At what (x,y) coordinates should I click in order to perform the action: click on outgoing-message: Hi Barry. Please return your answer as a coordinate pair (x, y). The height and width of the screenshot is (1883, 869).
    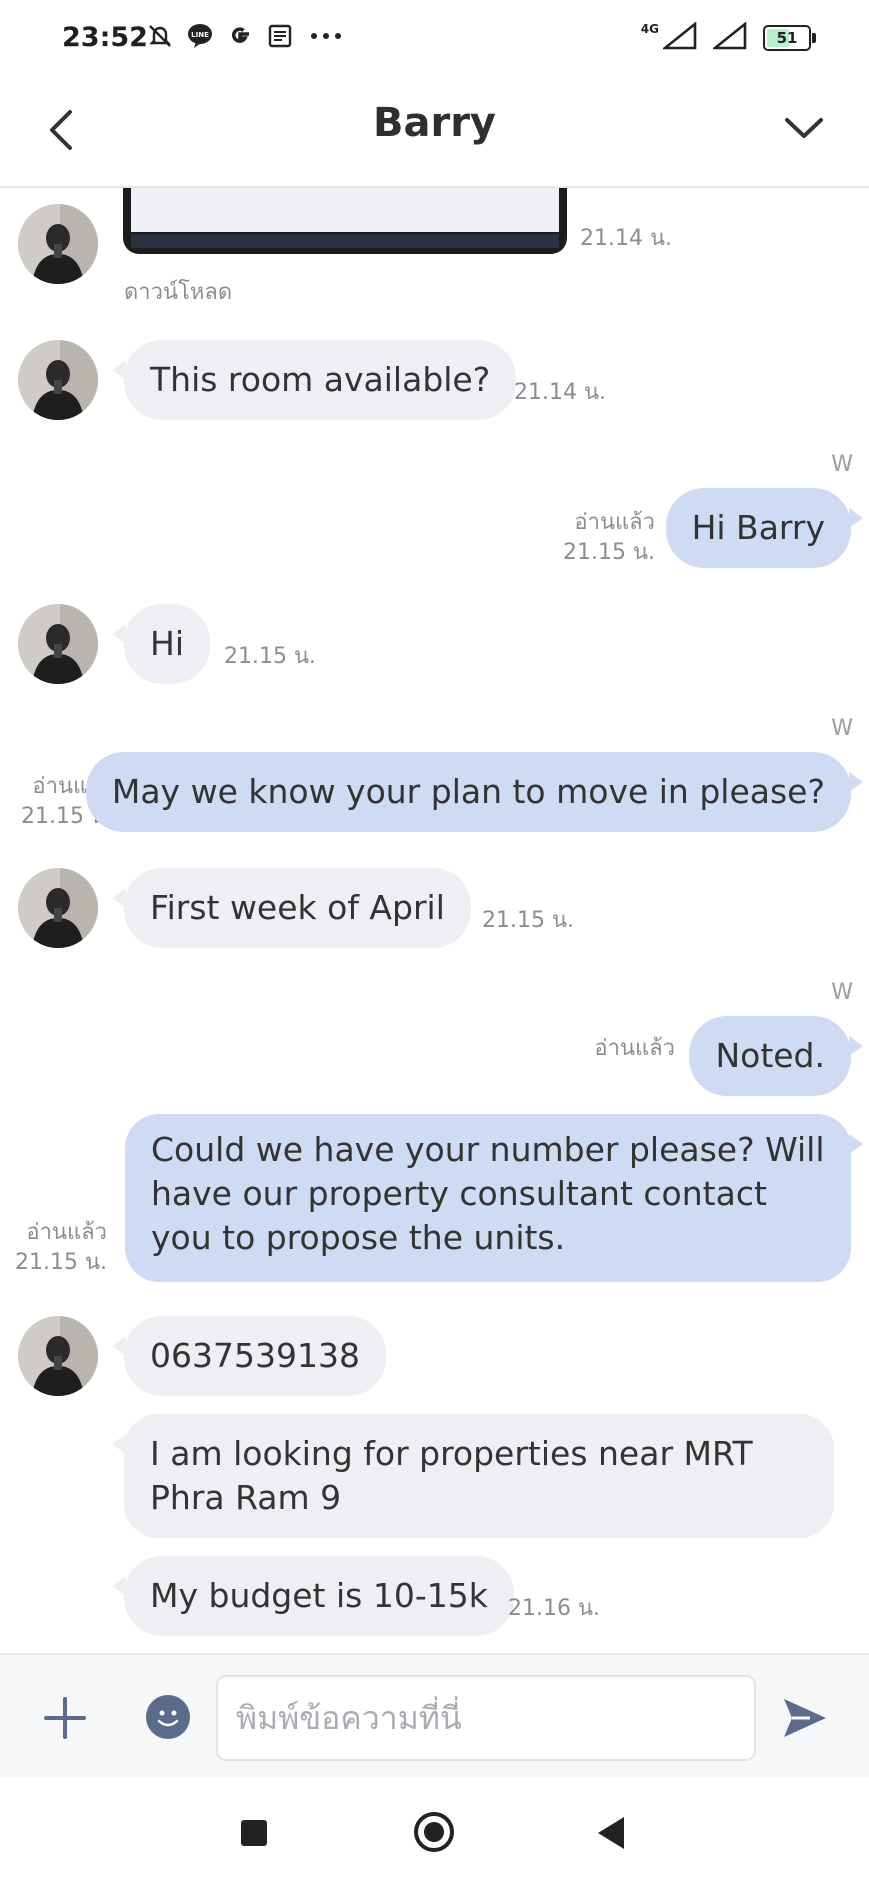
    Looking at the image, I should click on (764, 528).